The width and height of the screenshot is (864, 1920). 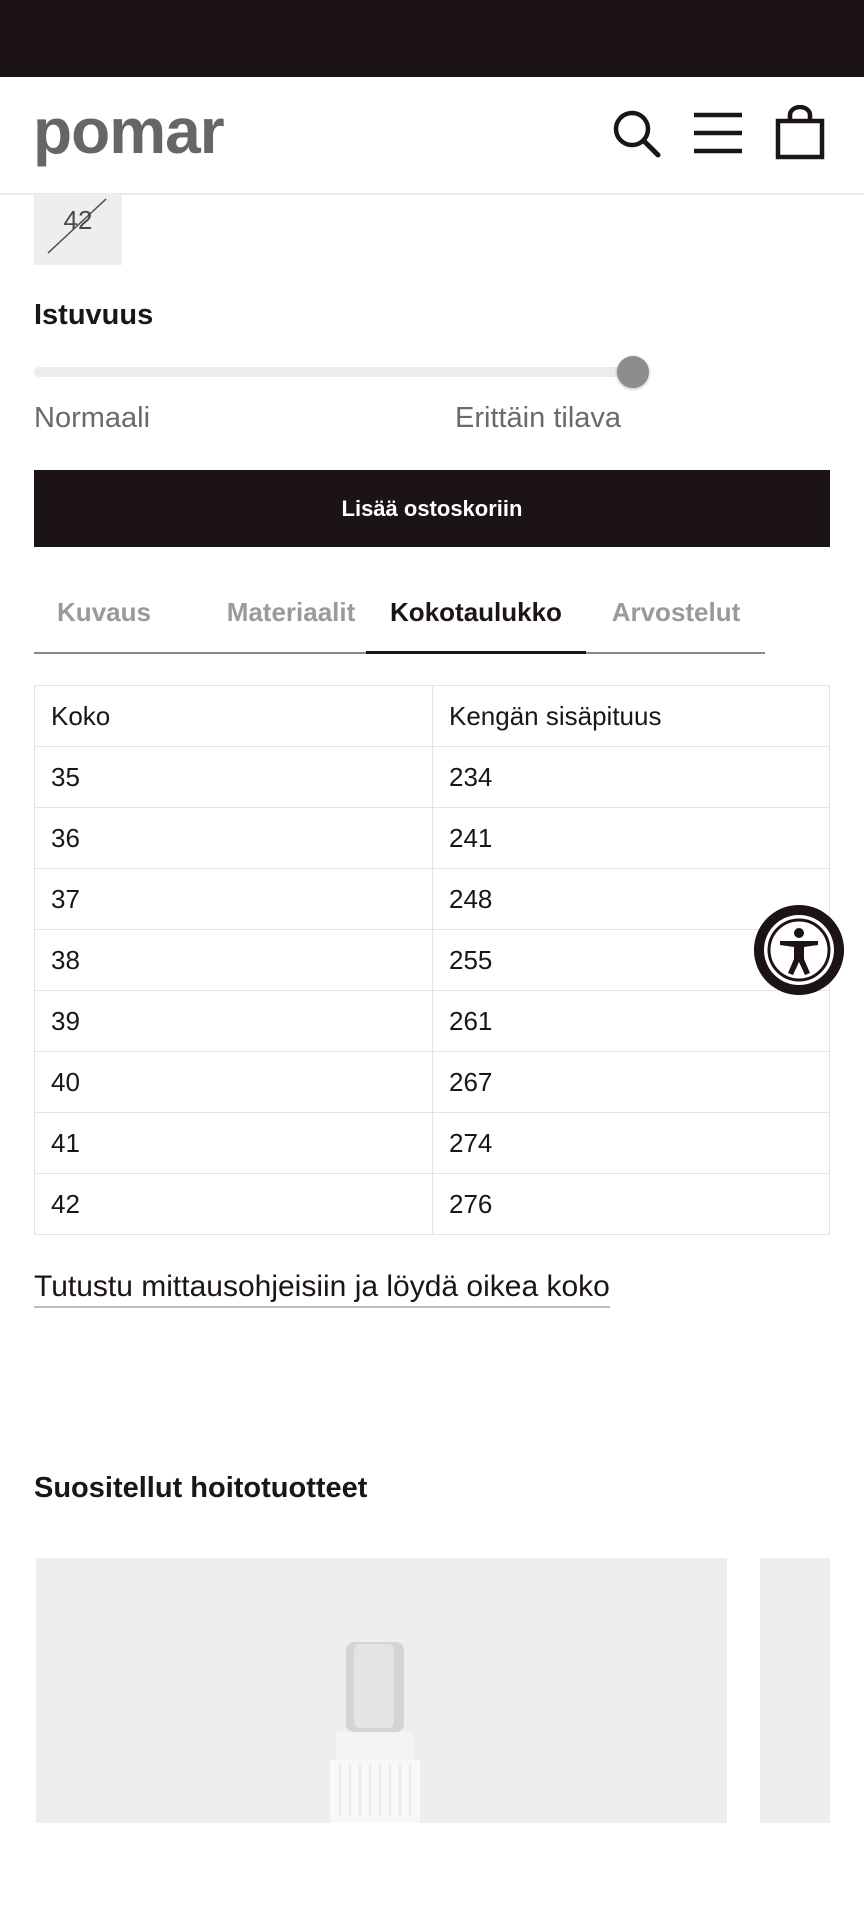 I want to click on table-cell: 39, so click(x=233, y=1021).